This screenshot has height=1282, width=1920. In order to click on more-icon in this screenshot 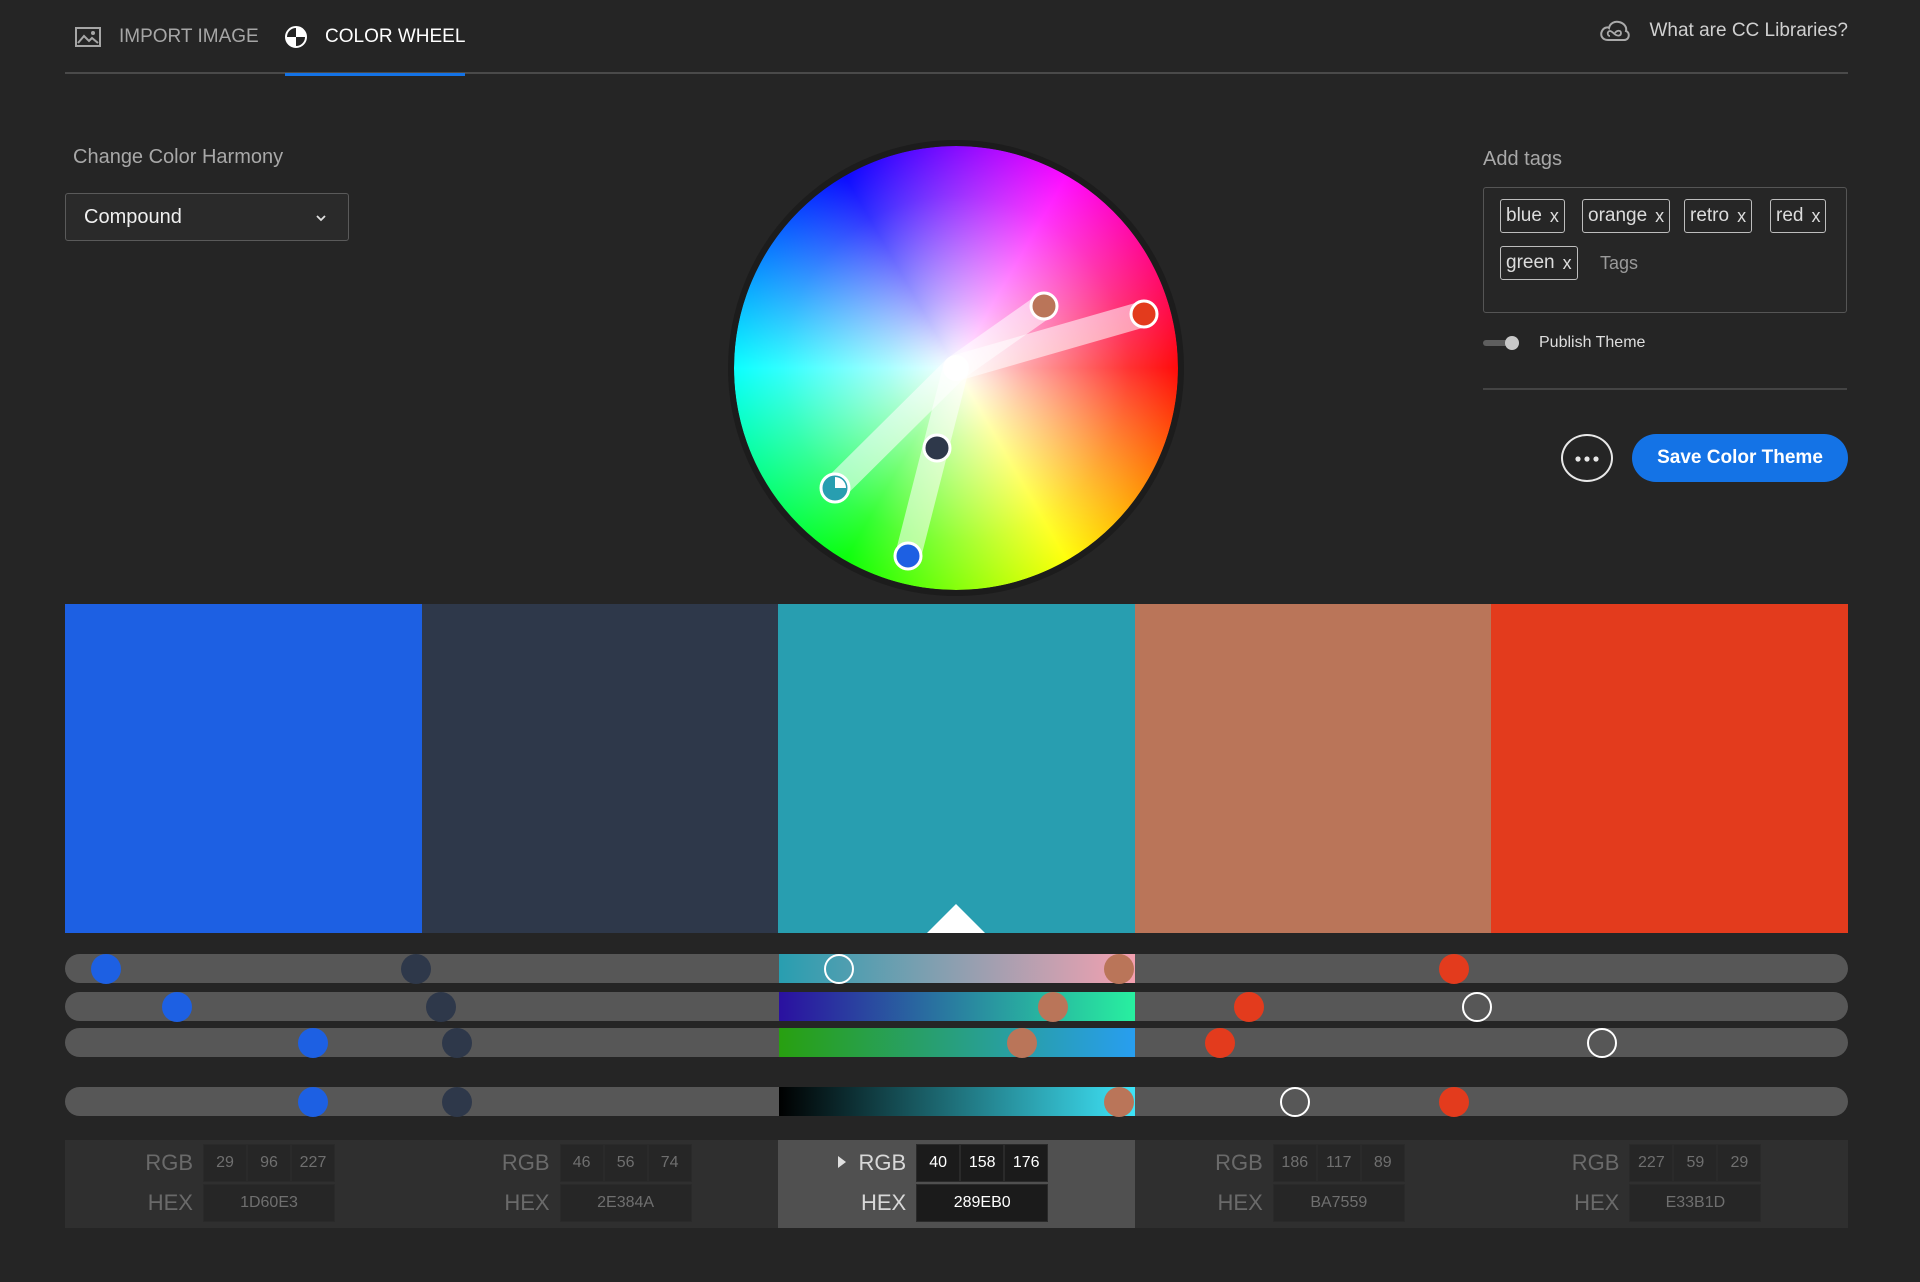, I will do `click(1587, 458)`.